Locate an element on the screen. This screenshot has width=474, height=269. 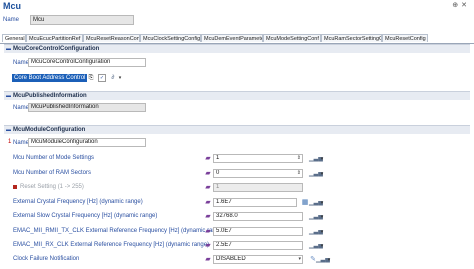
tab-clock-setting-config: McuClockSettingConfig is located at coordinates (170, 38).